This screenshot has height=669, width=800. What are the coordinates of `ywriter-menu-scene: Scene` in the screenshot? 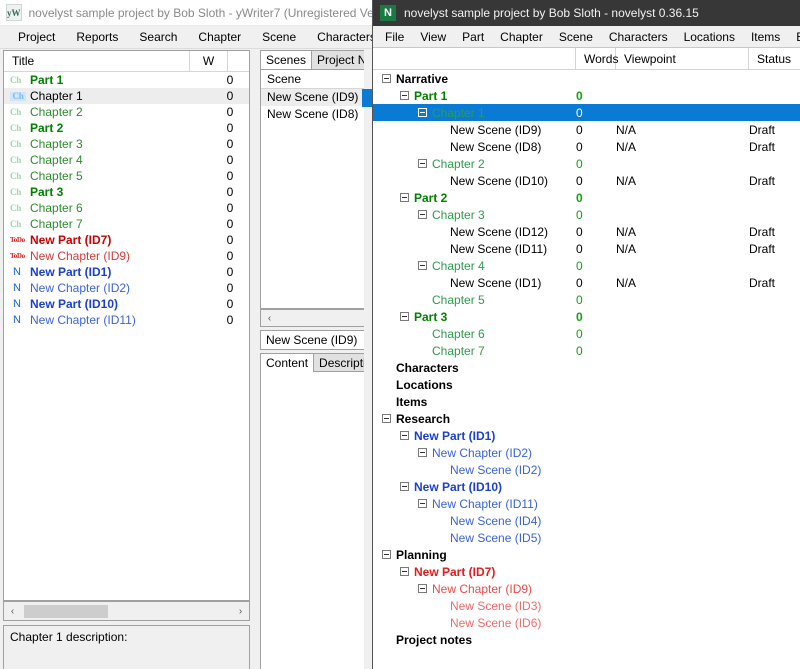 It's located at (279, 37).